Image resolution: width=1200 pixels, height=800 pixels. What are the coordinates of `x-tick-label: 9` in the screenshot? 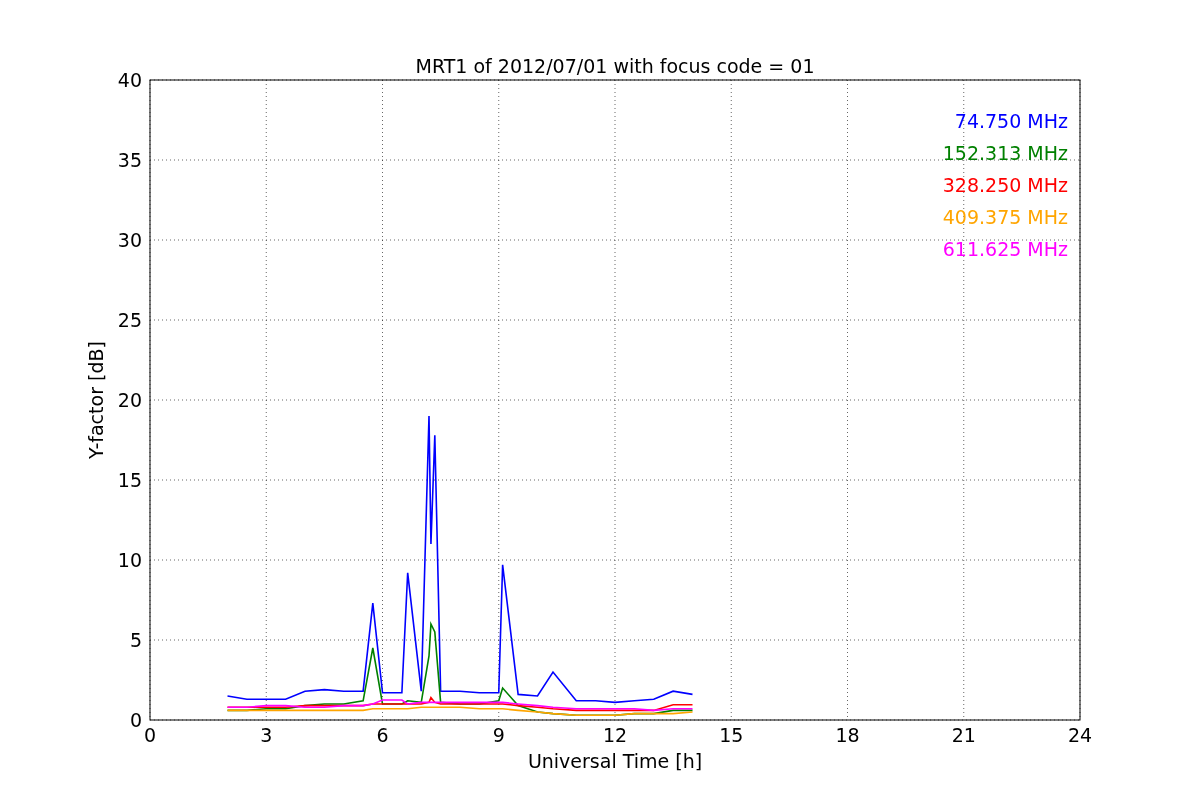 It's located at (498, 735).